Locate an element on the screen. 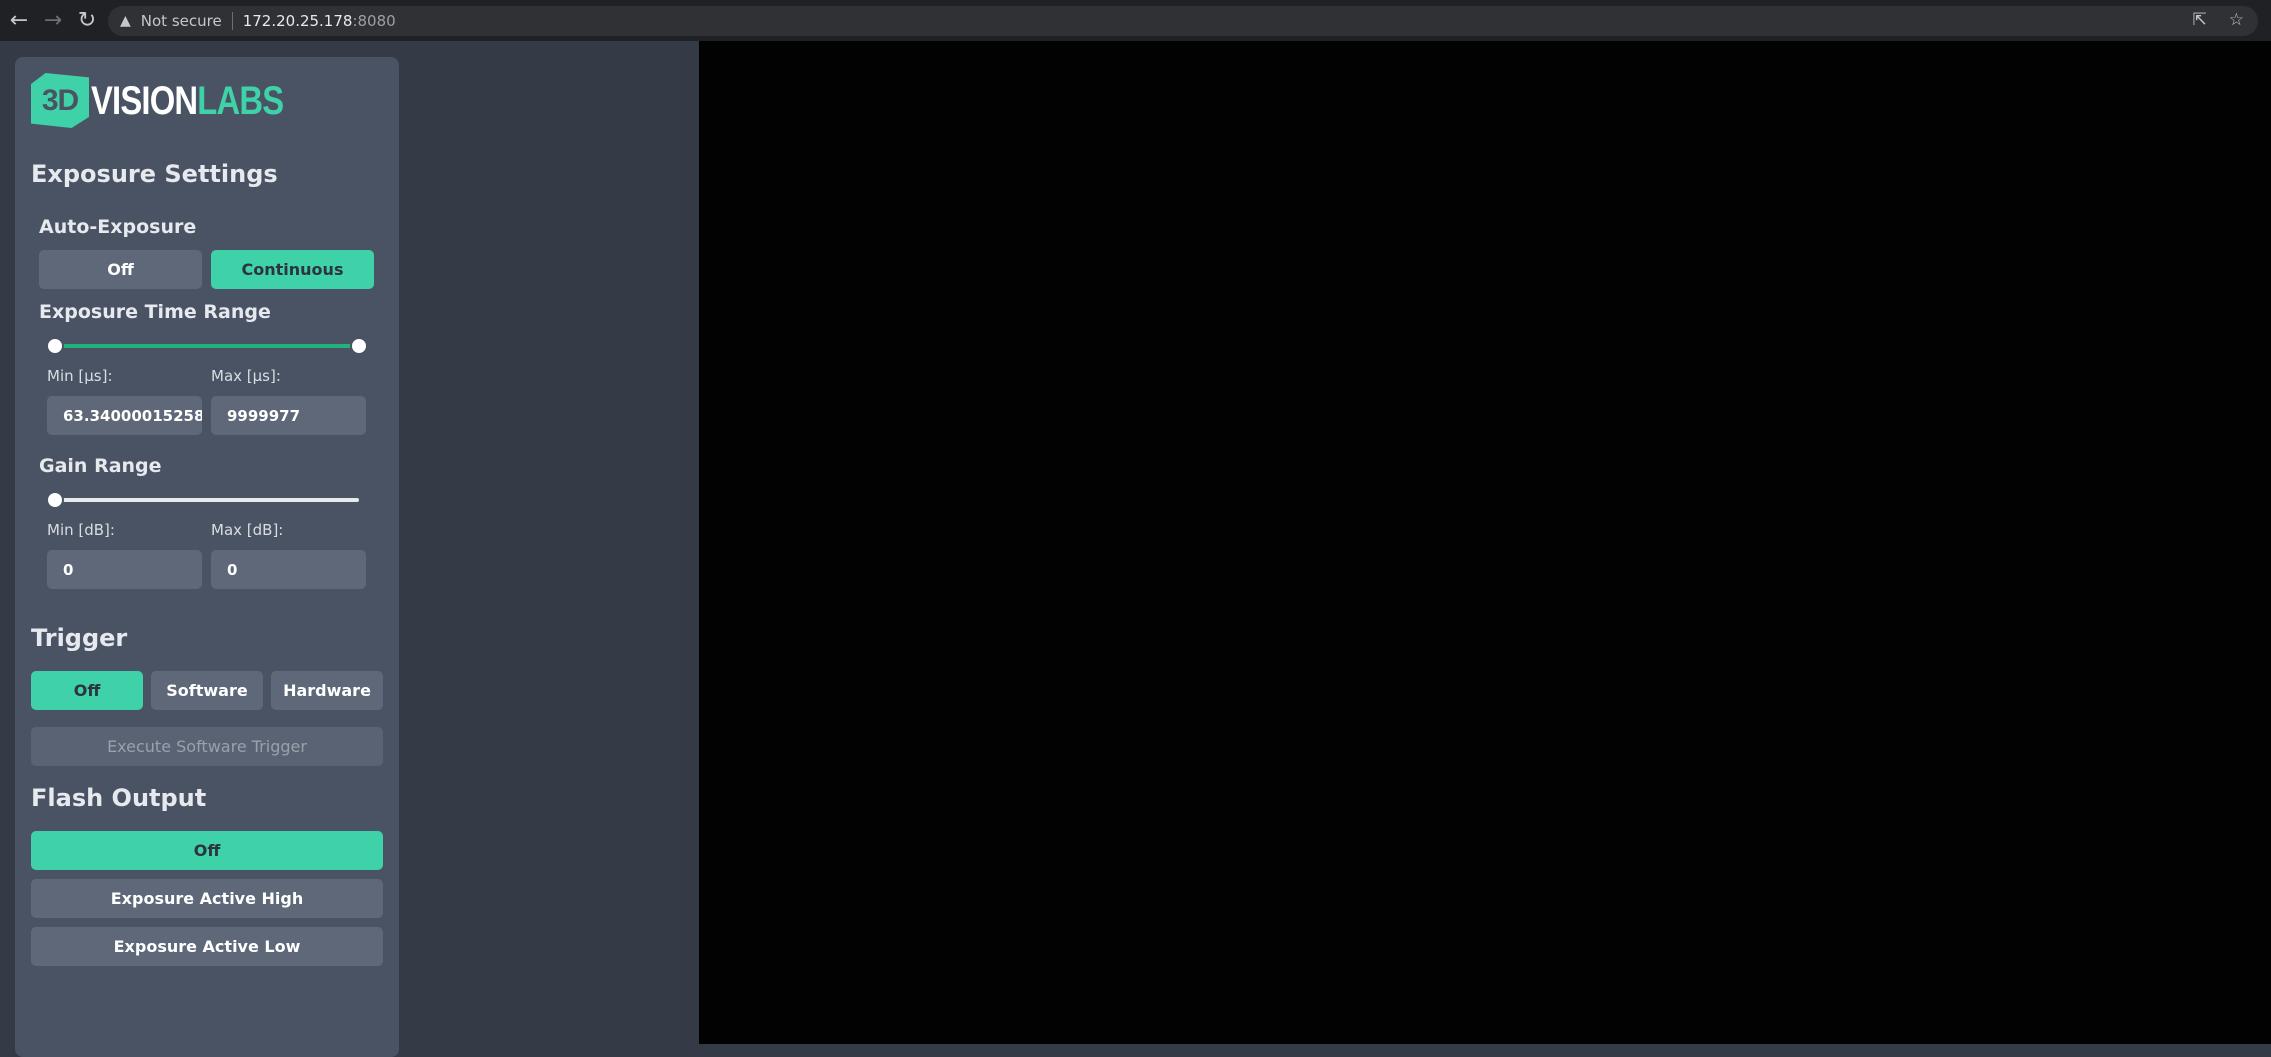 This screenshot has width=2271, height=1057. logo: 3D VISIONLABS is located at coordinates (178, 100).